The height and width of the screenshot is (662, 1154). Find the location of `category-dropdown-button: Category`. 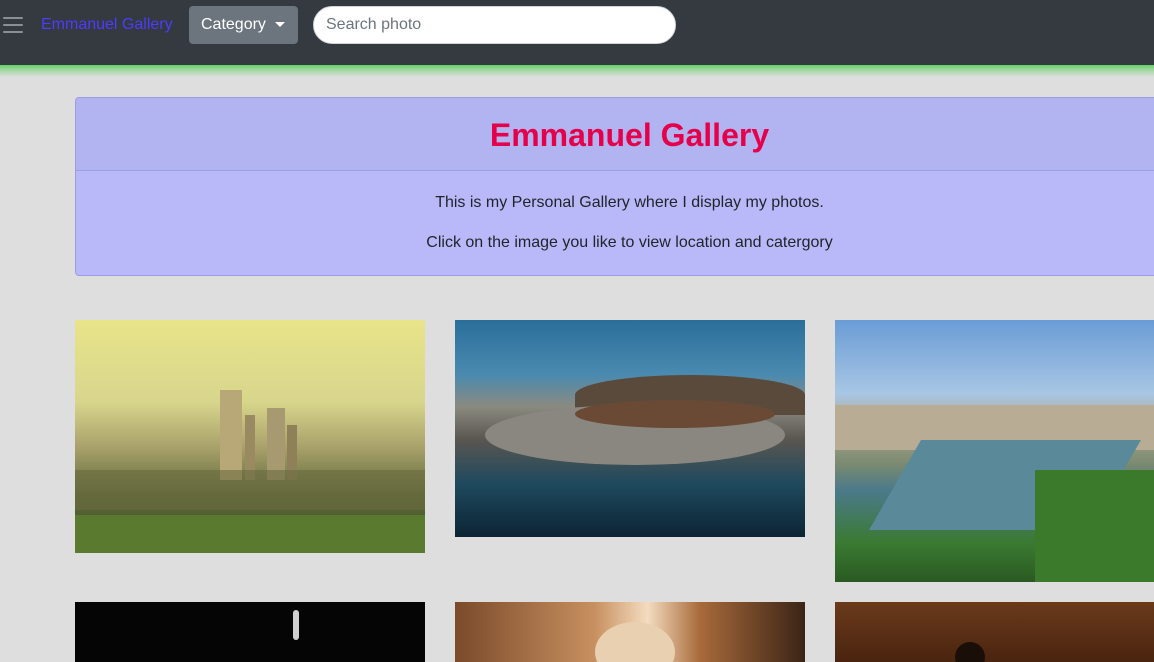

category-dropdown-button: Category is located at coordinates (243, 25).